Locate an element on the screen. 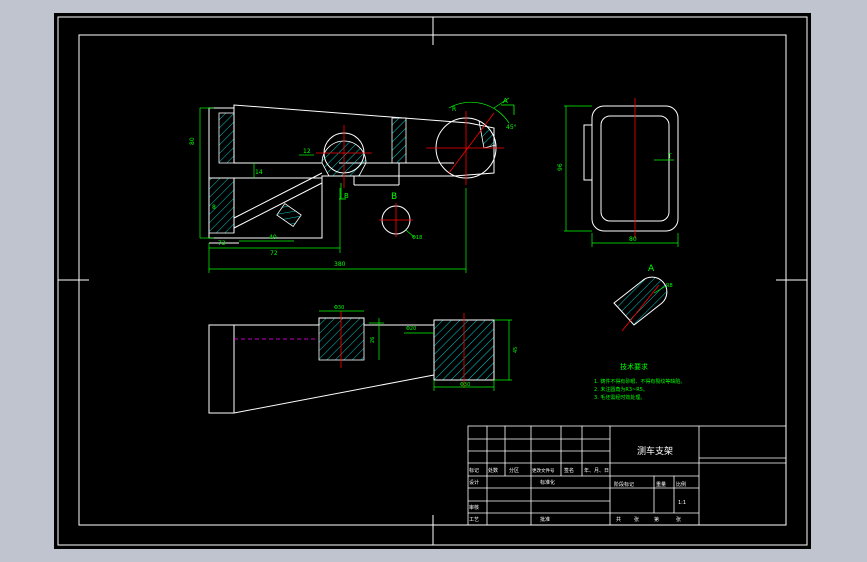 This screenshot has height=562, width=867. dim-side-depth: T is located at coordinates (669, 156).